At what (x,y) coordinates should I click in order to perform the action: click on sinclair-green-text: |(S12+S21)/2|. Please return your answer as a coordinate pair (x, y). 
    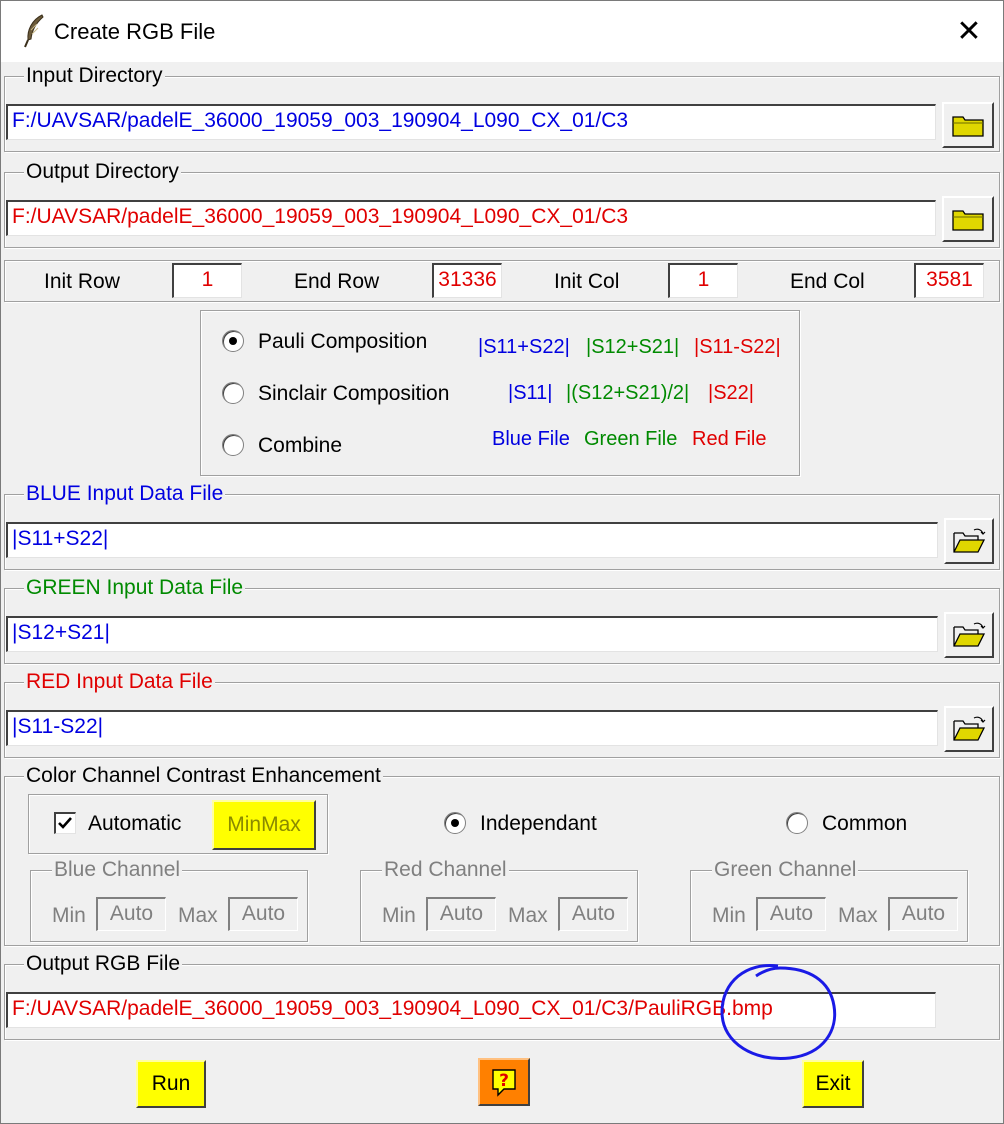
    Looking at the image, I should click on (628, 393).